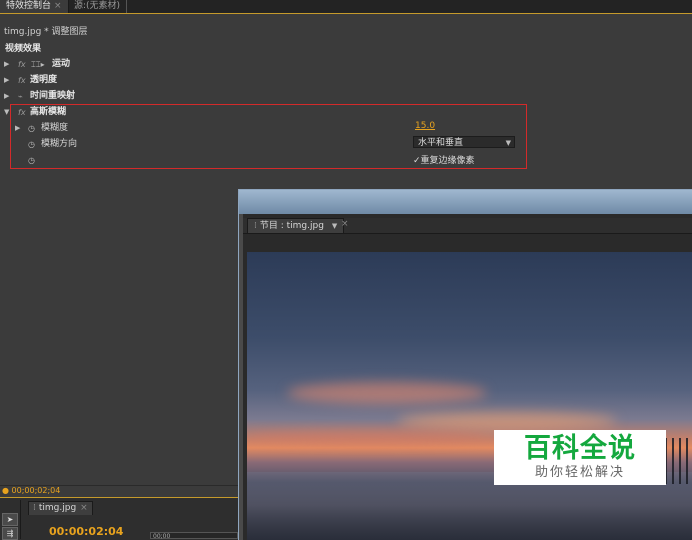 This screenshot has height=540, width=692. Describe the element at coordinates (29, 6) in the screenshot. I see `tab-effect-controls-label: 特效控制台` at that location.